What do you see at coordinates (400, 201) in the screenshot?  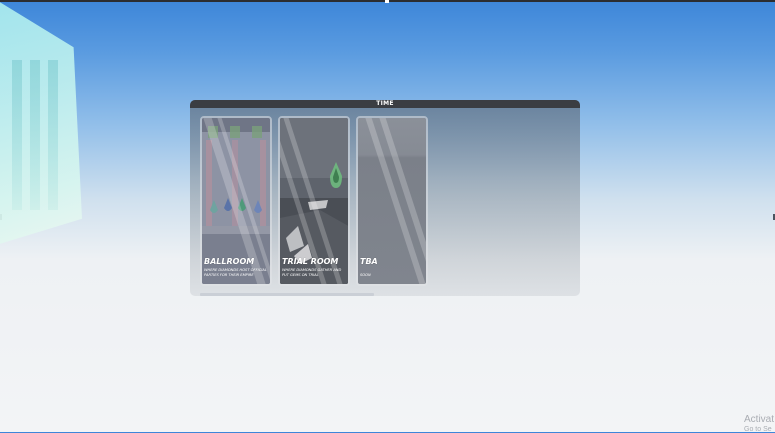 I see `card-shine` at bounding box center [400, 201].